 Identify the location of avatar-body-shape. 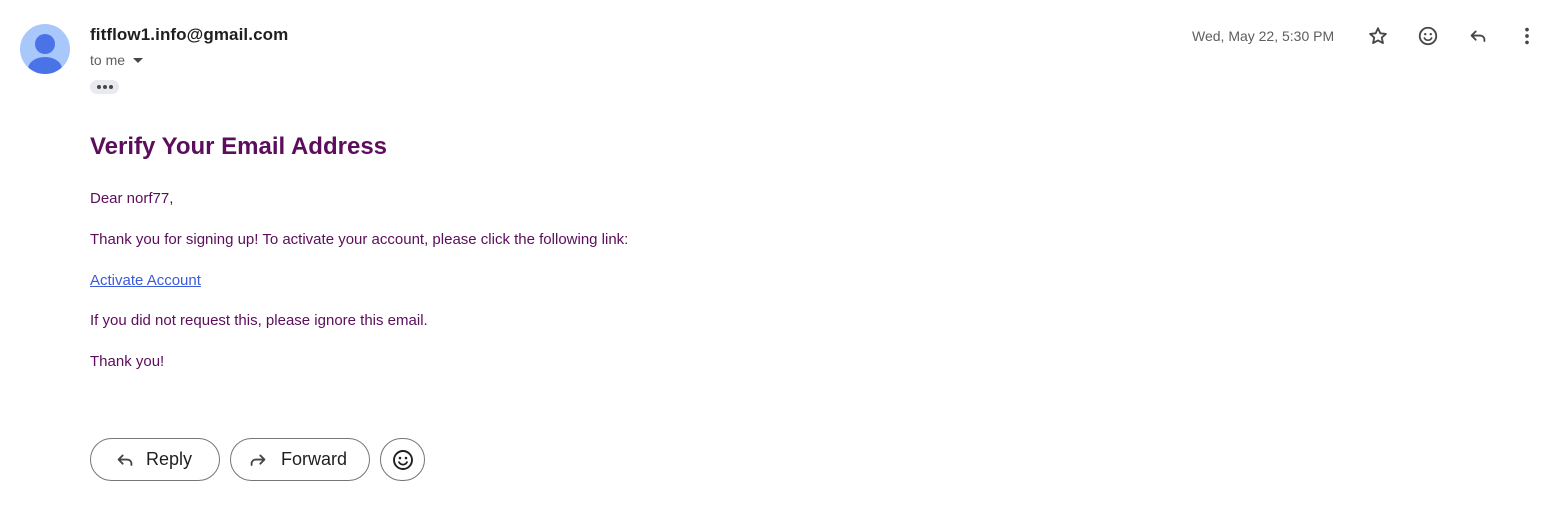
(45, 65).